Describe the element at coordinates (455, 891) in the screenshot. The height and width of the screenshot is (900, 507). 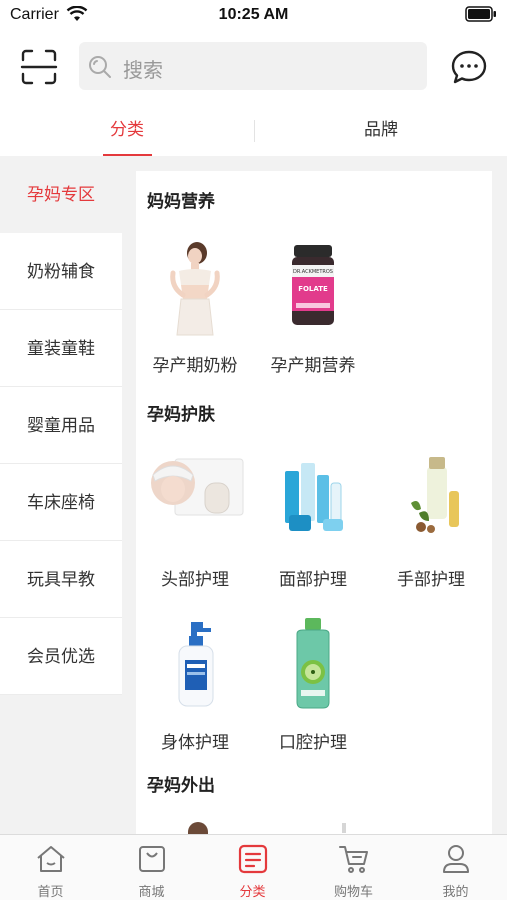
I see `nav-label: 我的` at that location.